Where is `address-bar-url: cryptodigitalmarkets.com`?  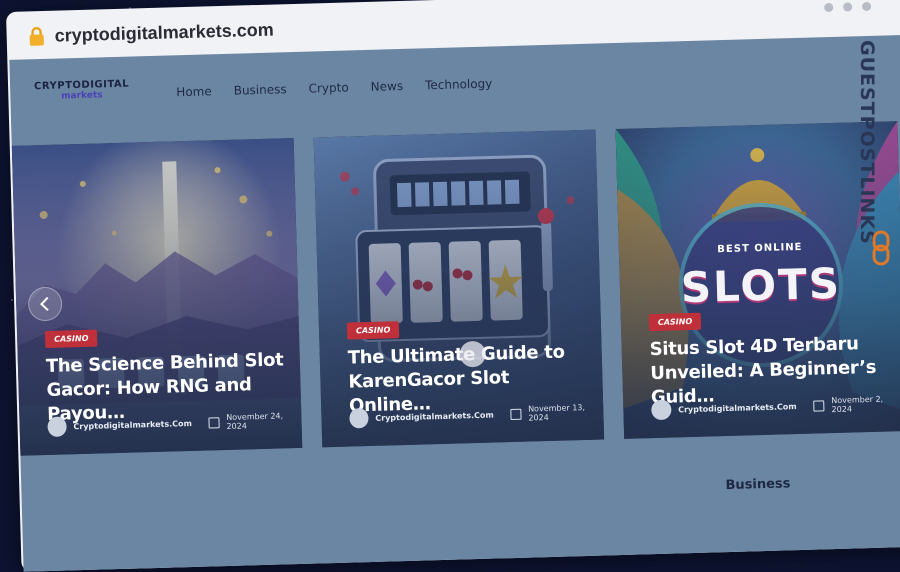 address-bar-url: cryptodigitalmarkets.com is located at coordinates (164, 33).